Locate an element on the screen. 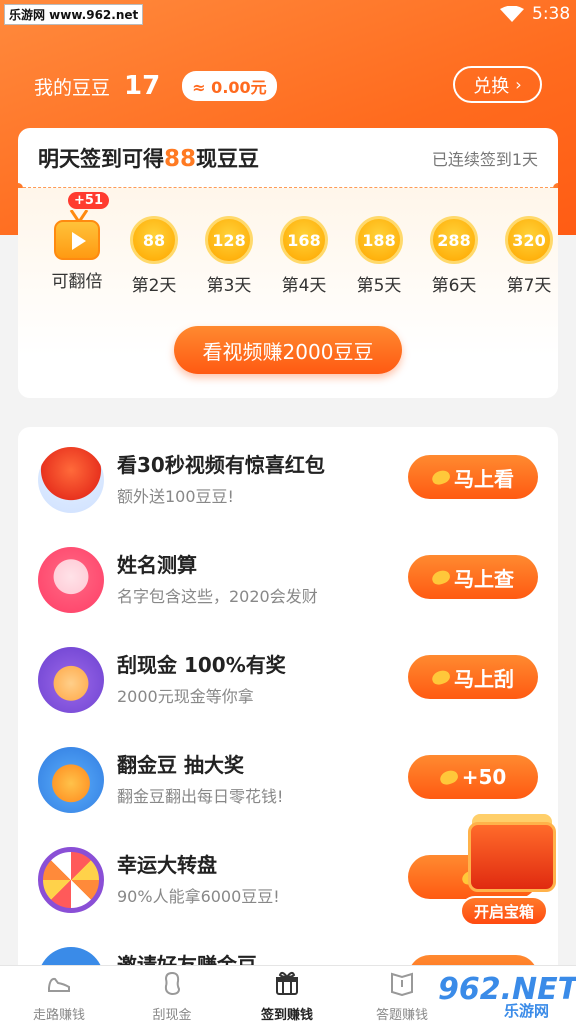 Image resolution: width=576 pixels, height=1024 pixels. clock: 5:38 is located at coordinates (551, 14).